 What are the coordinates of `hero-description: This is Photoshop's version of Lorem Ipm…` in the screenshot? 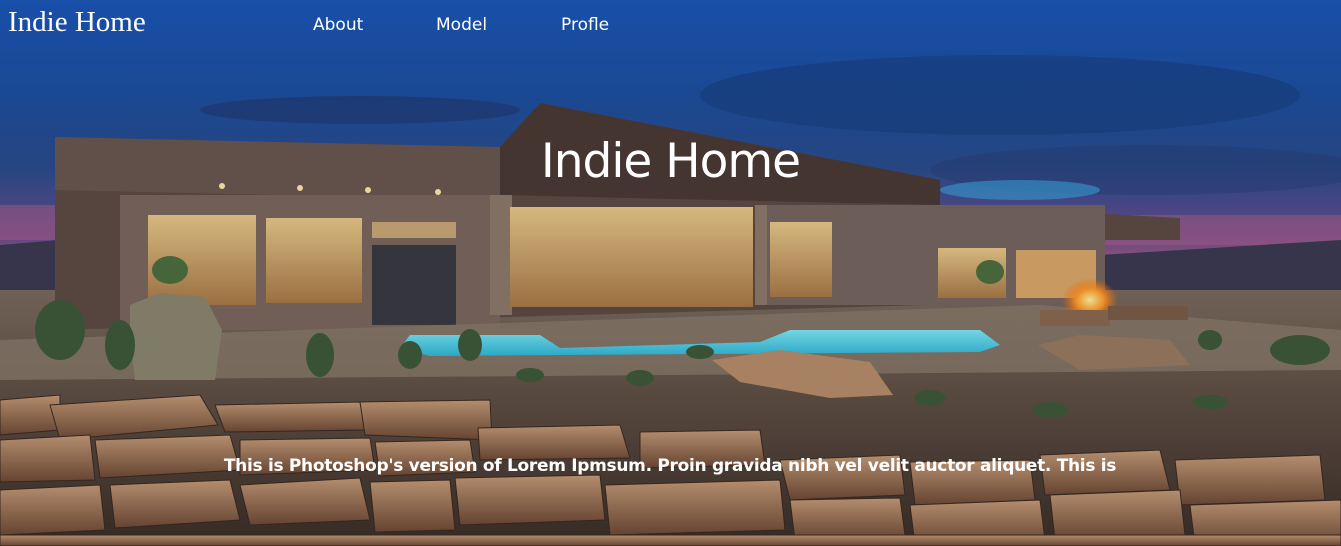 It's located at (670, 466).